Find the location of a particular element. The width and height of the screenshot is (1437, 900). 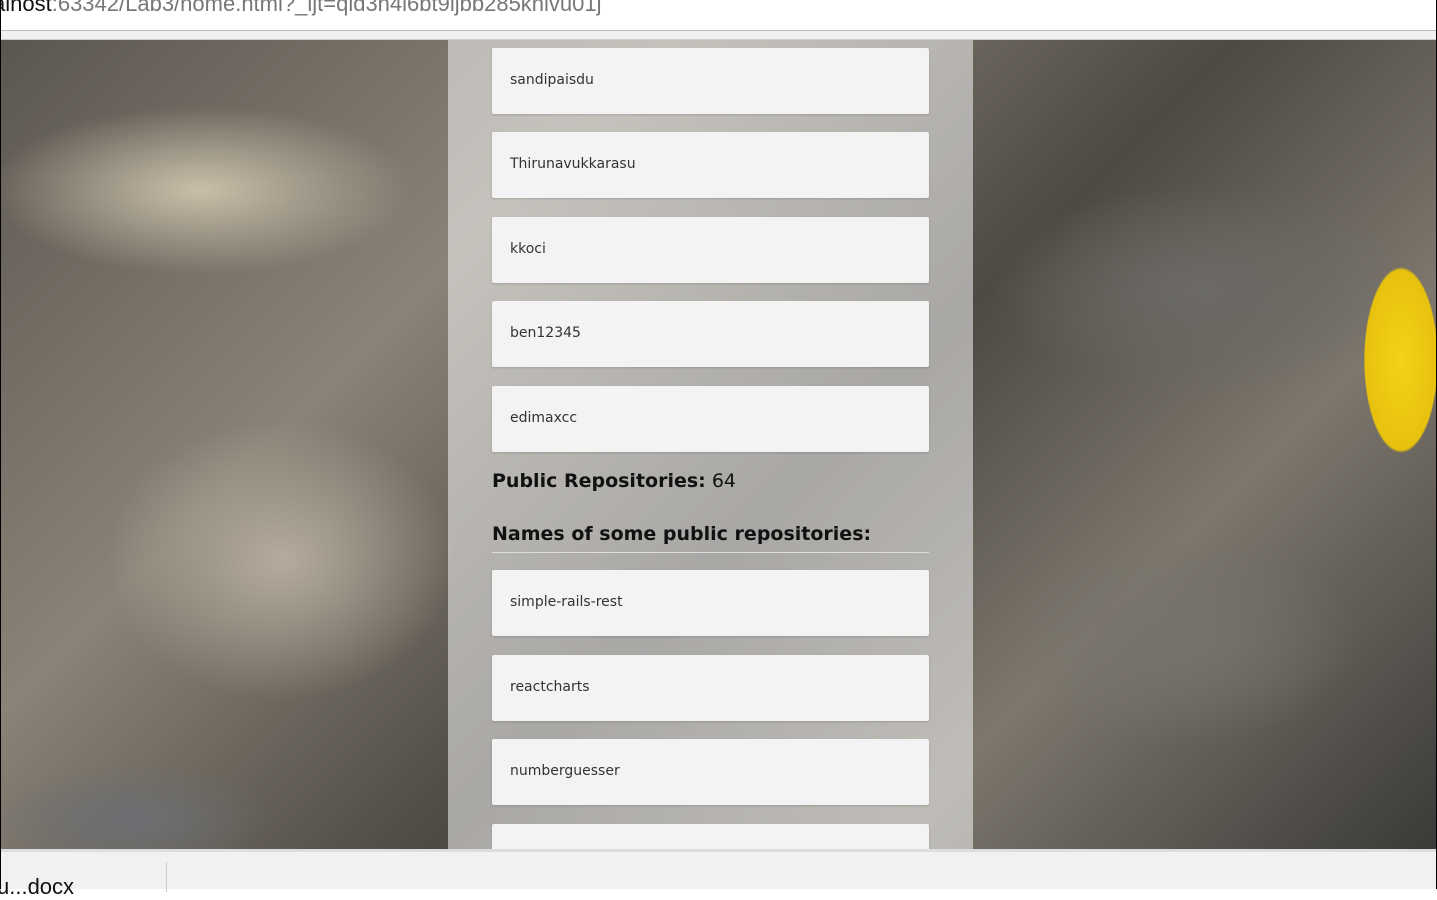

taskbar-file-item: u...docx is located at coordinates (37, 887).